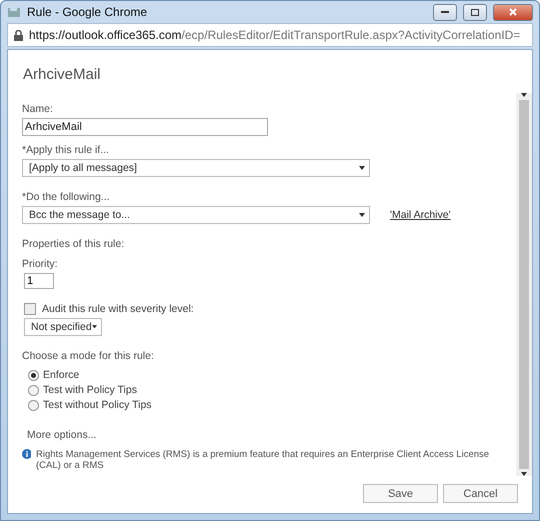  I want to click on close-button, so click(513, 12).